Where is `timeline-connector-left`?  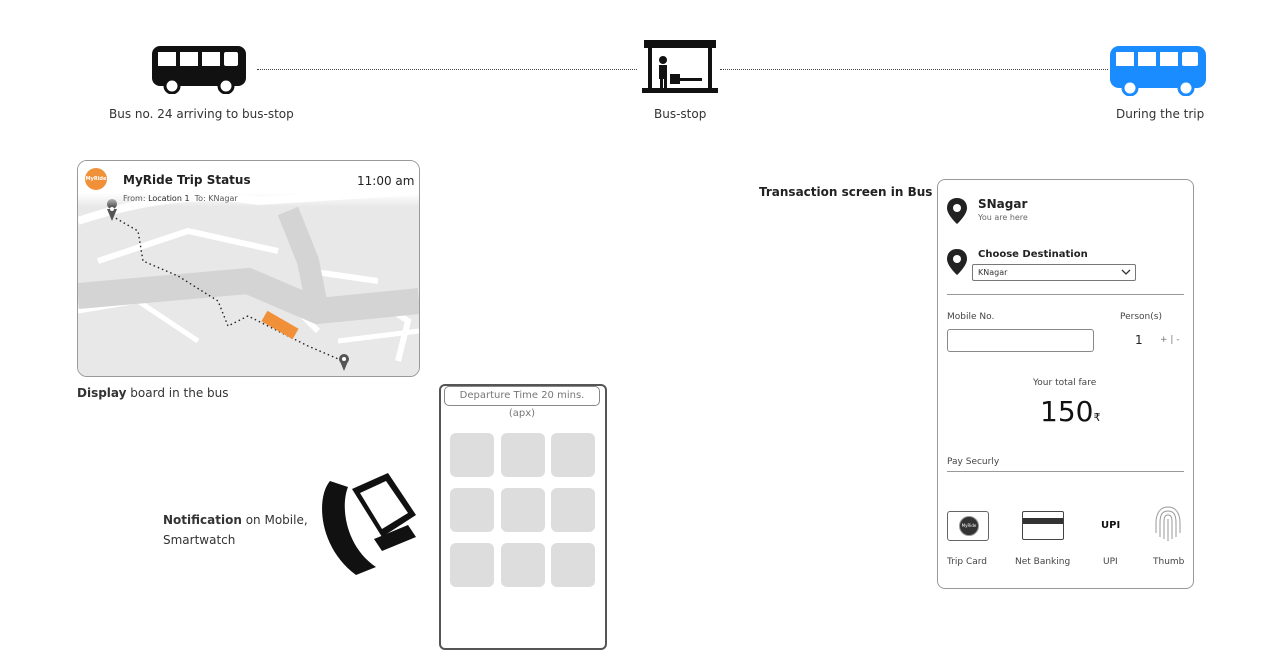 timeline-connector-left is located at coordinates (447, 69).